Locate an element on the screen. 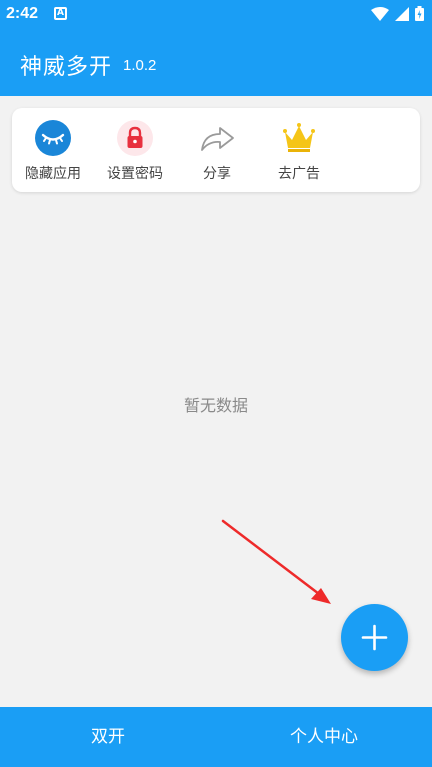 The image size is (432, 767). hide-apps-button: 隐藏应用 is located at coordinates (53, 150).